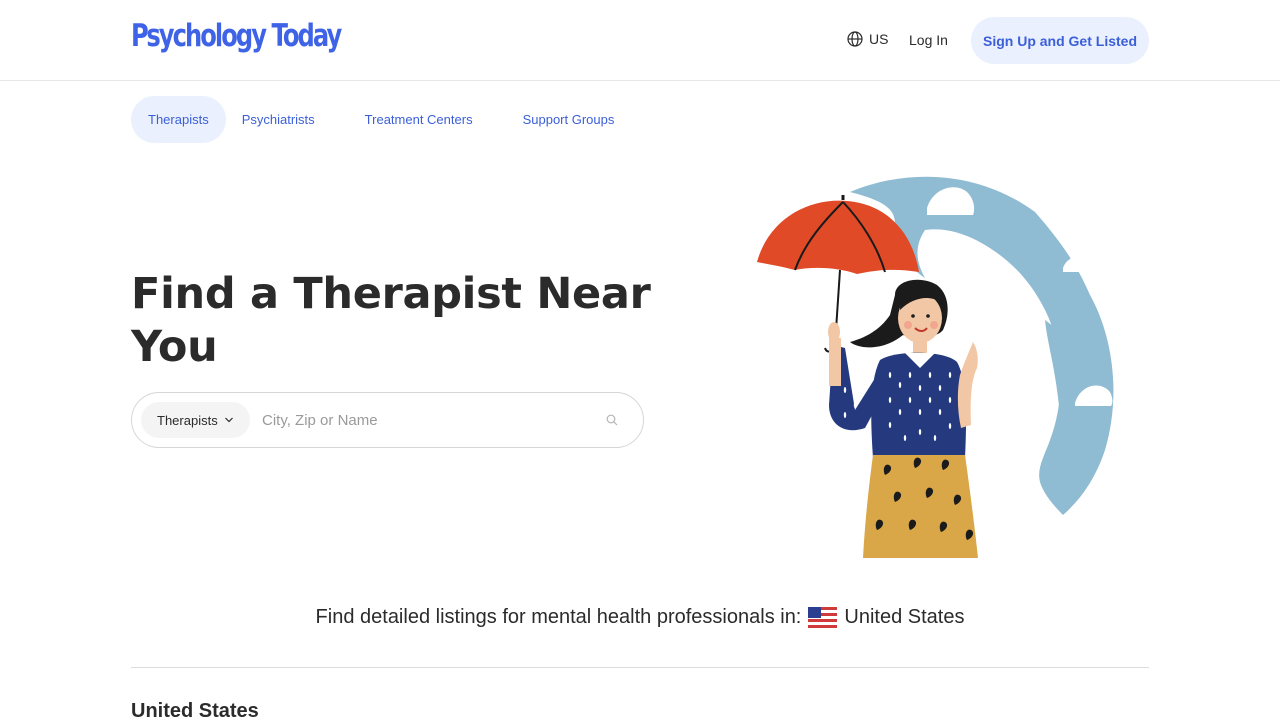 This screenshot has width=1280, height=720. I want to click on tab-support-groups: Support Groups, so click(569, 119).